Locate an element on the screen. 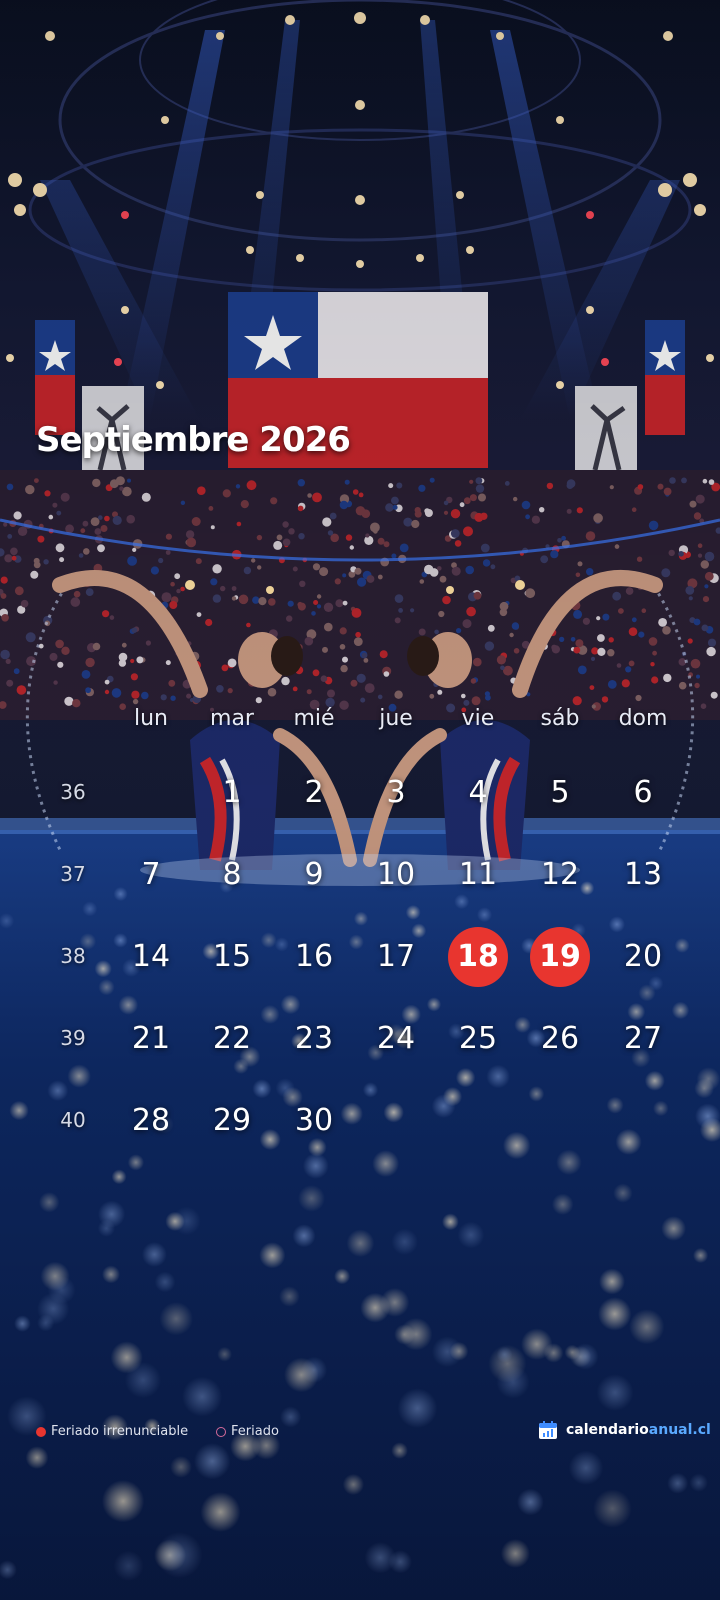 Image resolution: width=720 pixels, height=1600 pixels. day-cell: 10 is located at coordinates (396, 875).